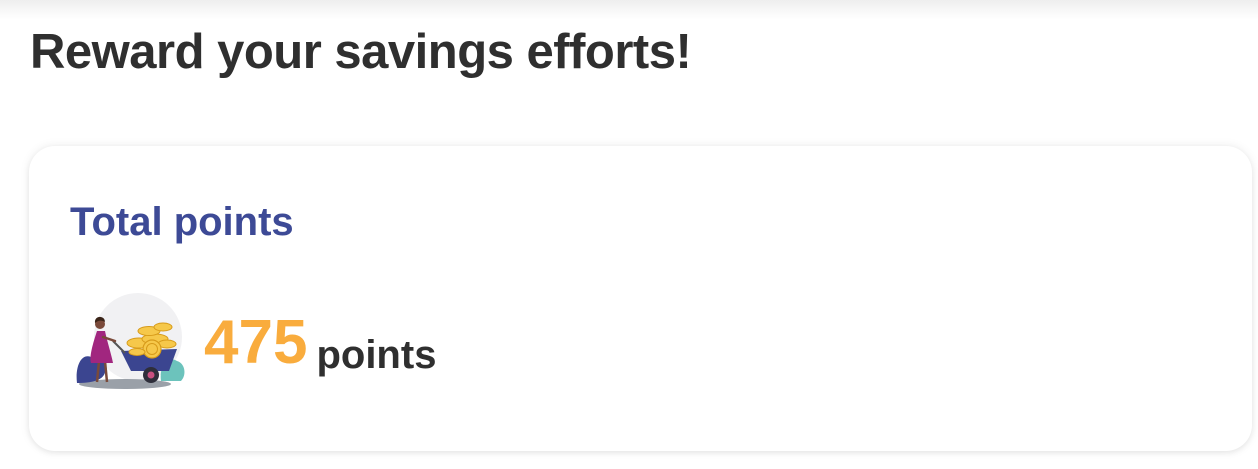 The width and height of the screenshot is (1258, 469). Describe the element at coordinates (182, 222) in the screenshot. I see `card-title: Total points` at that location.